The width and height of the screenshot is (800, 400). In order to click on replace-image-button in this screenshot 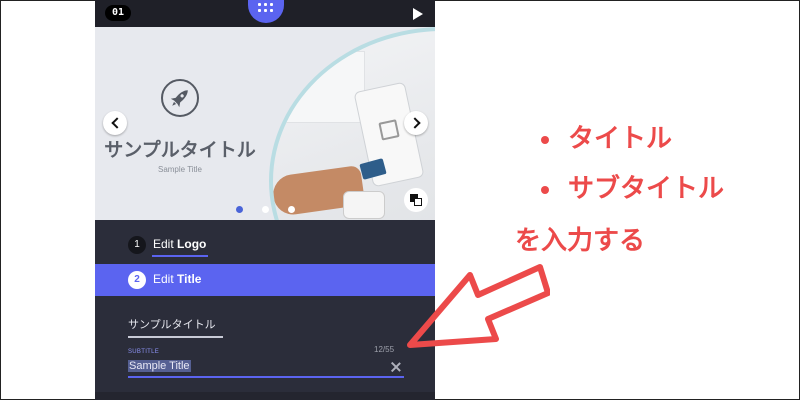, I will do `click(416, 200)`.